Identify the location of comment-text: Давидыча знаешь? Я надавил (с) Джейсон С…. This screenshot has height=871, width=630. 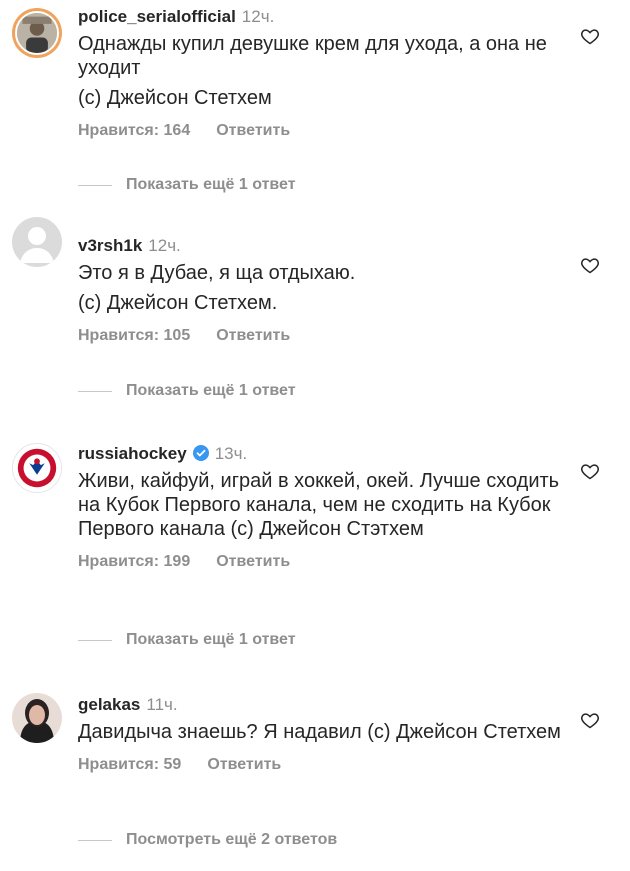
(324, 732).